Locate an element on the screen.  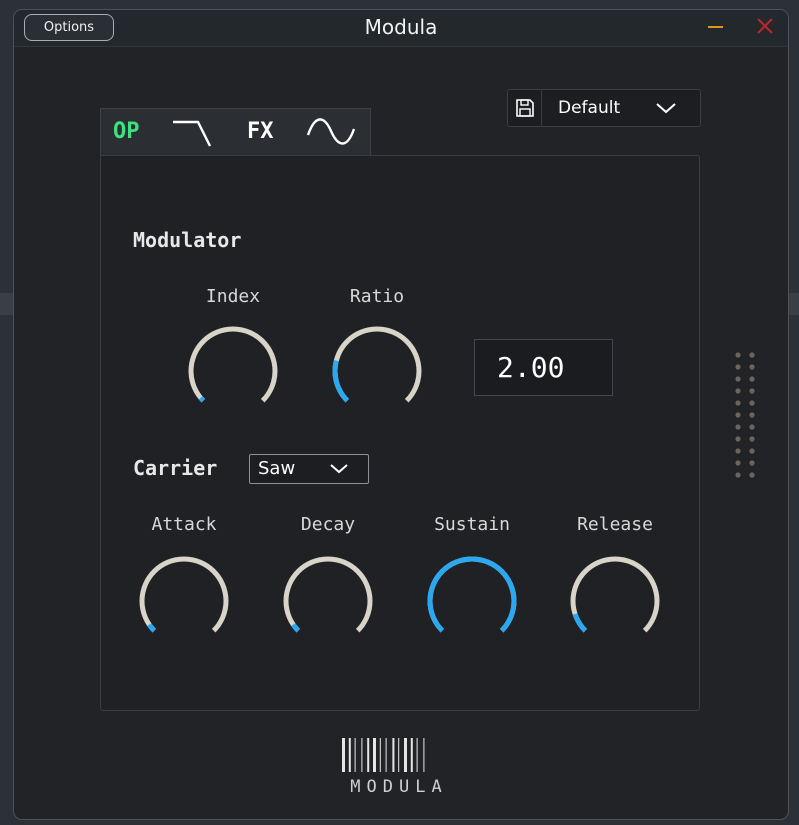
tab-bar: OP FX is located at coordinates (235, 132).